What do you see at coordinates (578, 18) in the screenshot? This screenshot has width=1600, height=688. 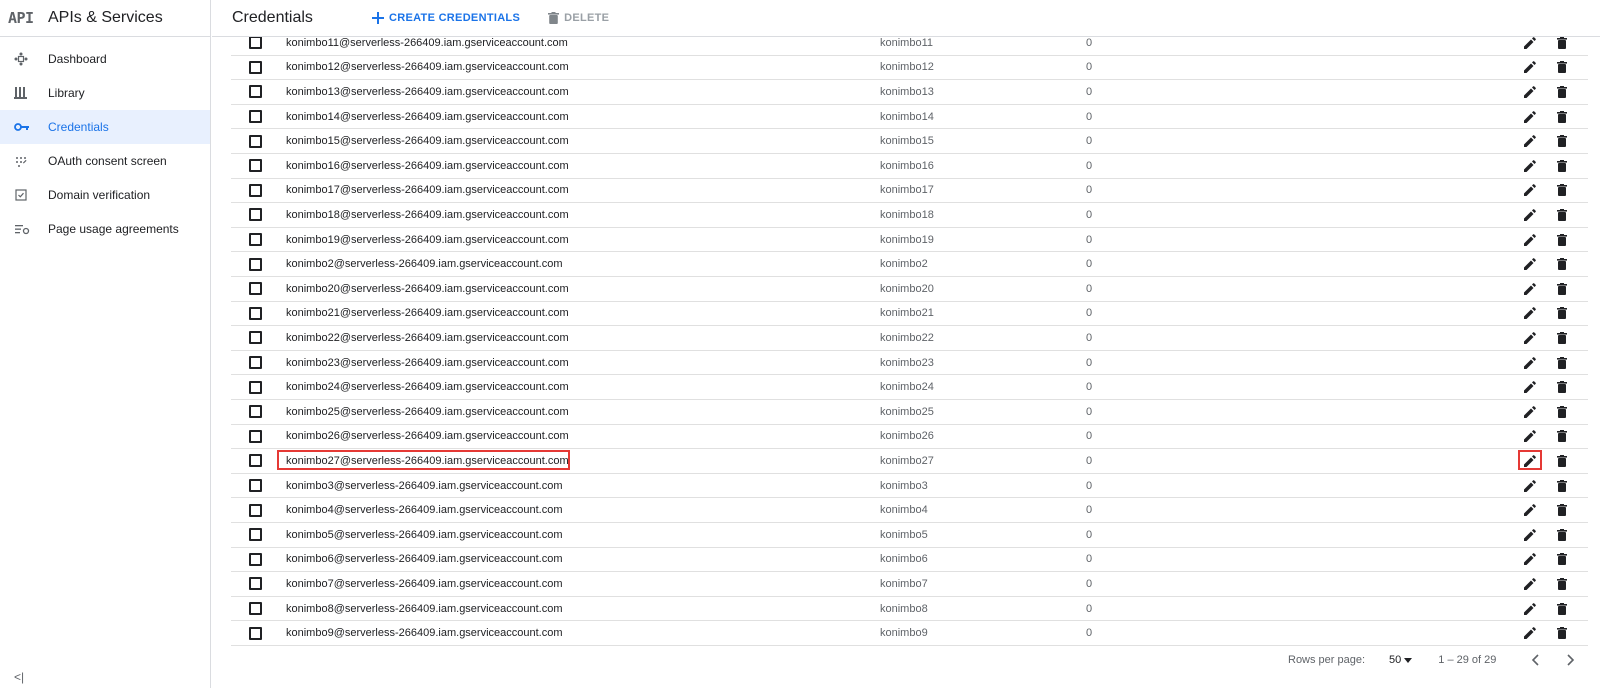 I see `delete-button: DELETE` at bounding box center [578, 18].